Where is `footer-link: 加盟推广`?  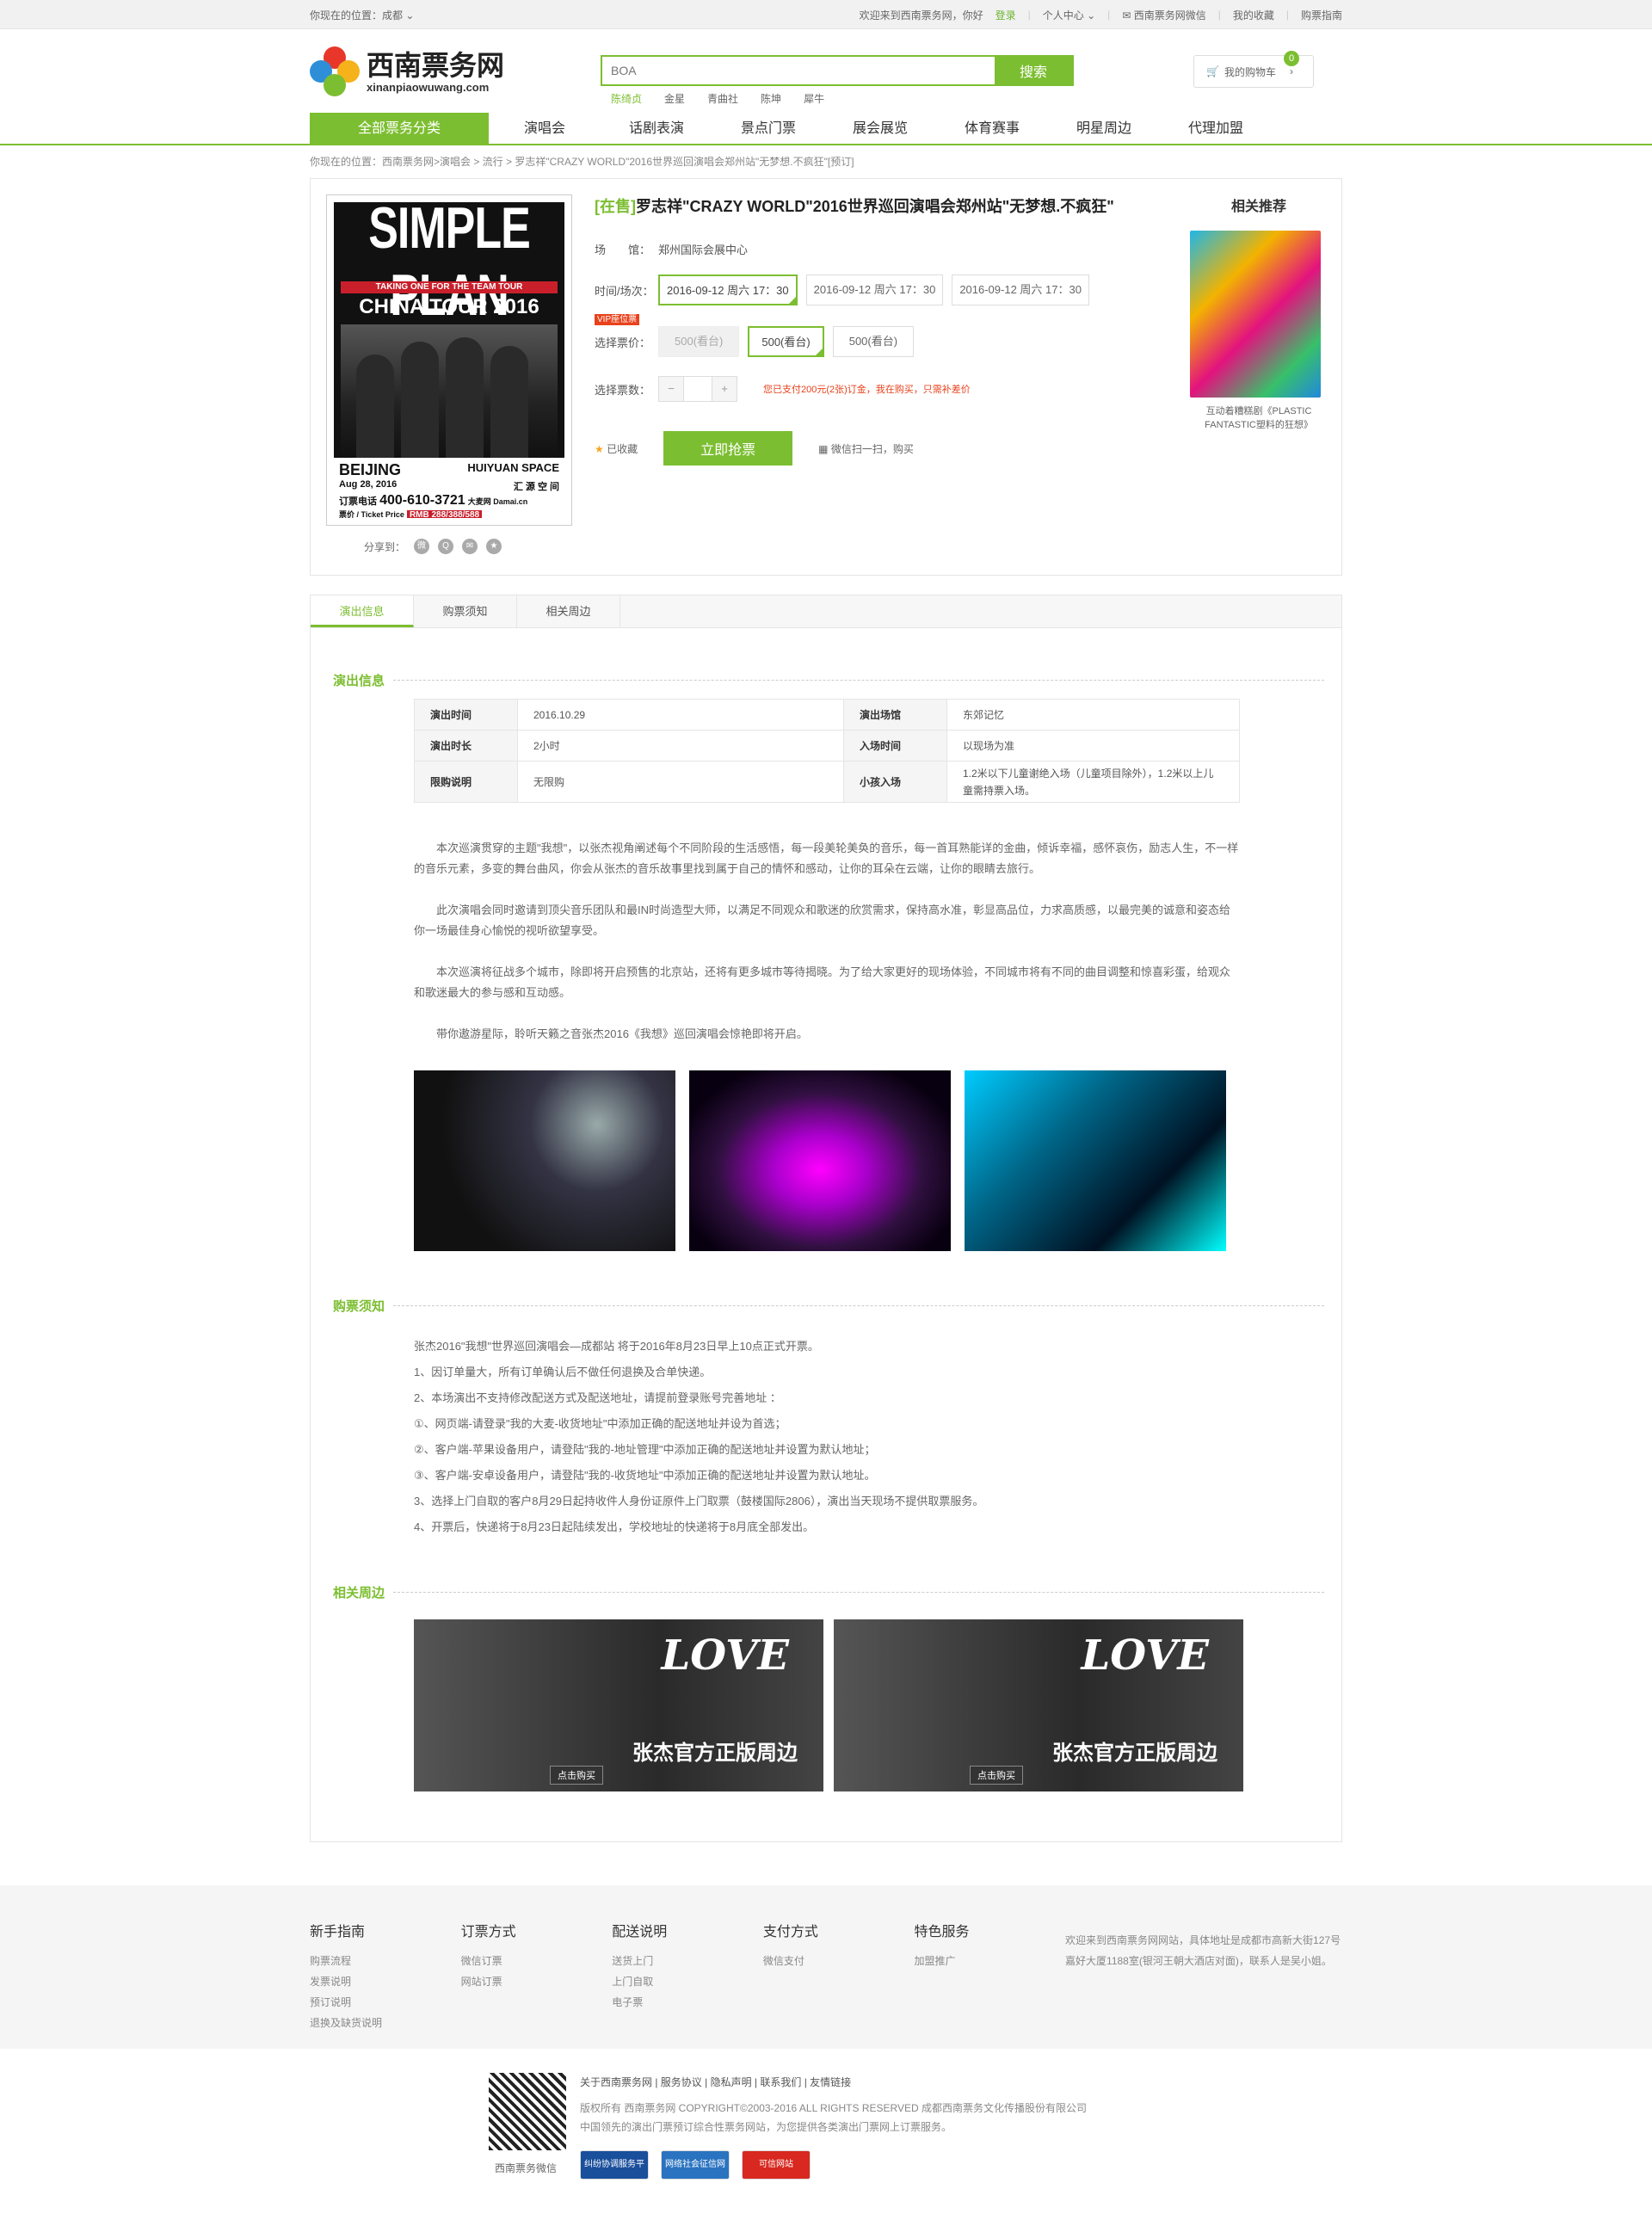
footer-link: 加盟推广 is located at coordinates (989, 1961).